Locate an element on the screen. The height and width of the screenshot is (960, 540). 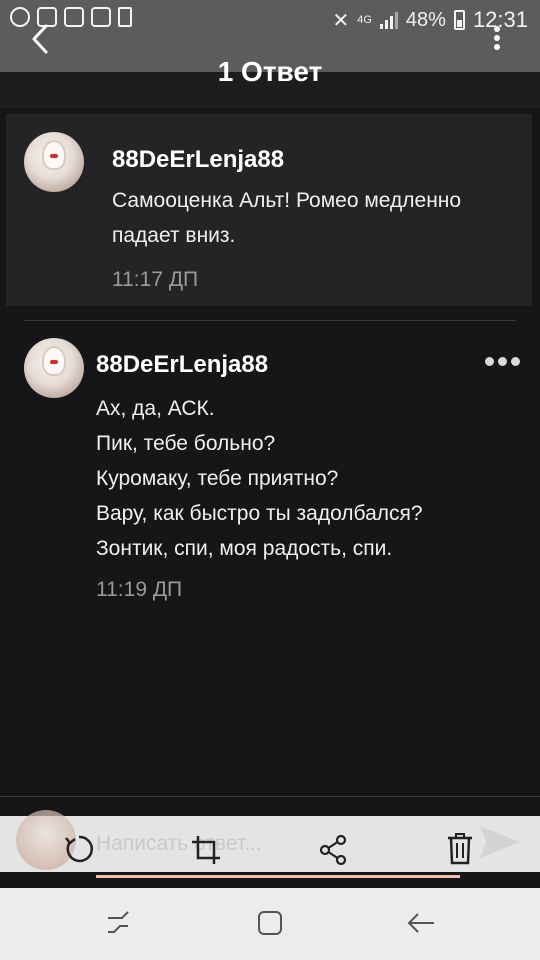
mute-icon: ✕ is located at coordinates (341, 20).